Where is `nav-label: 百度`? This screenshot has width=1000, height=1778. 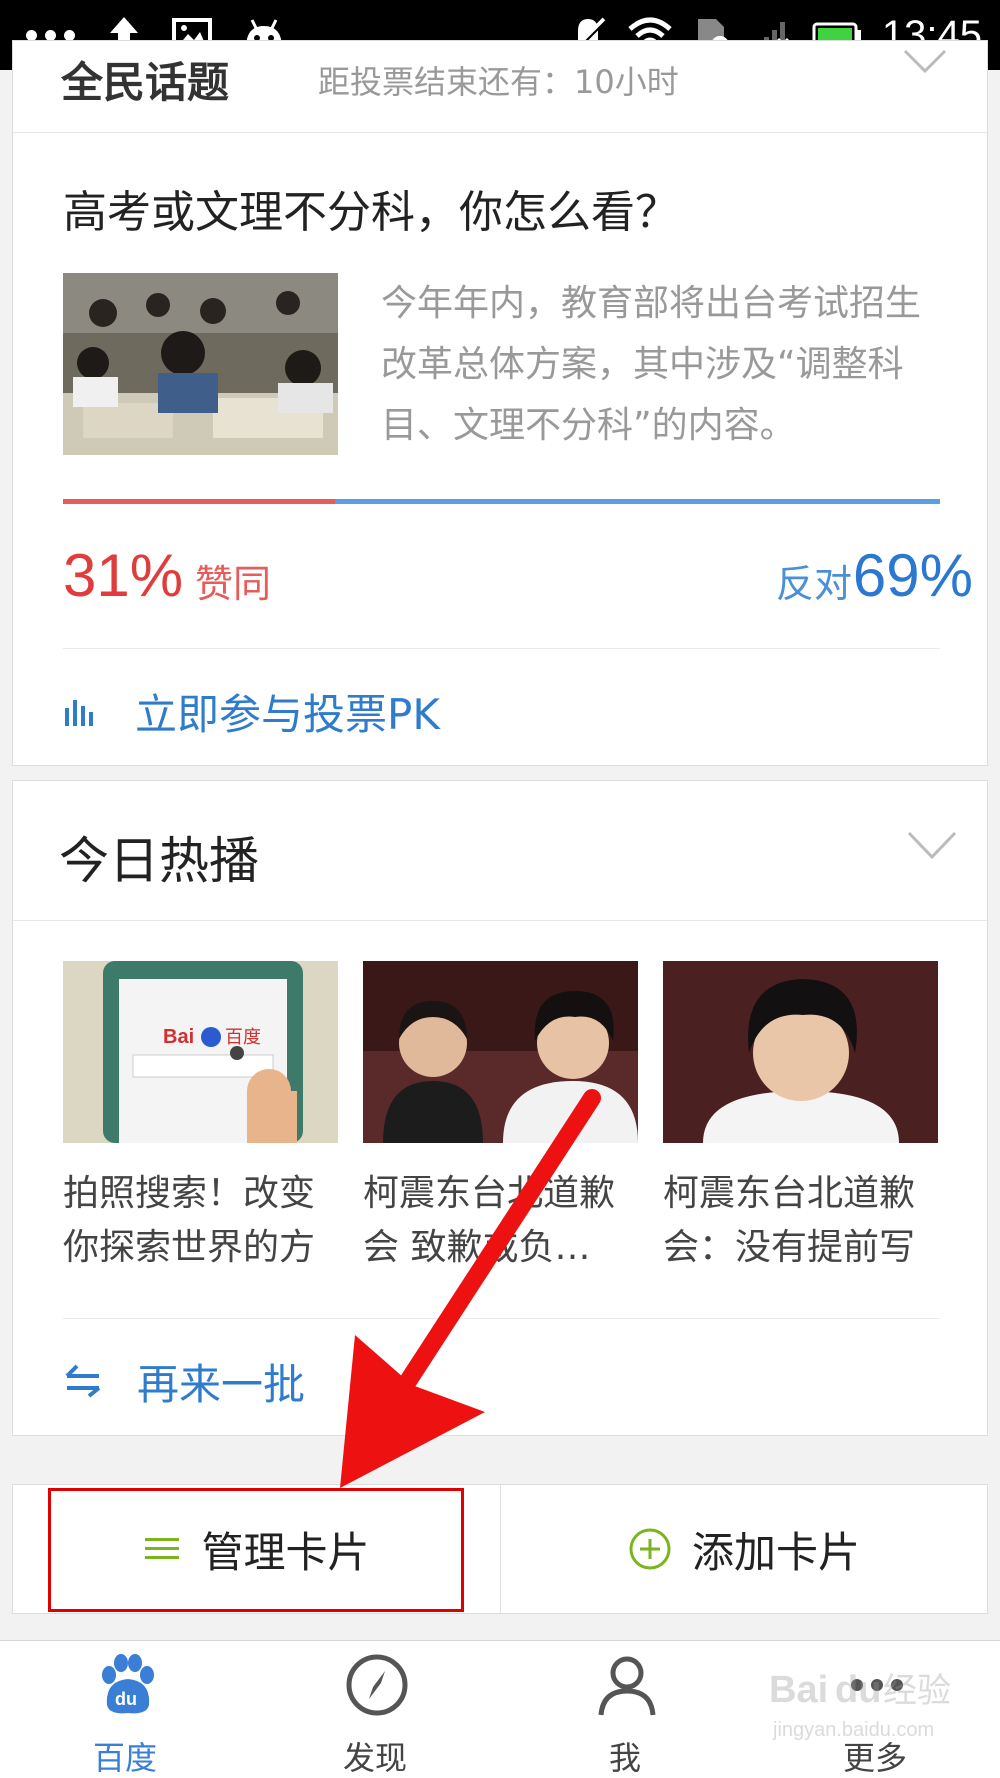
nav-label: 百度 is located at coordinates (124, 1758).